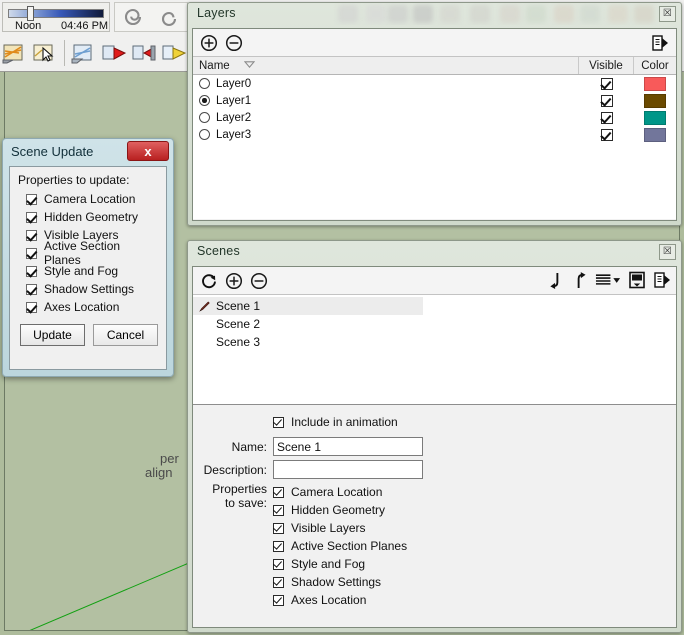  I want to click on shadow-time-slider-group: Noon 04:46 PM, so click(56, 17).